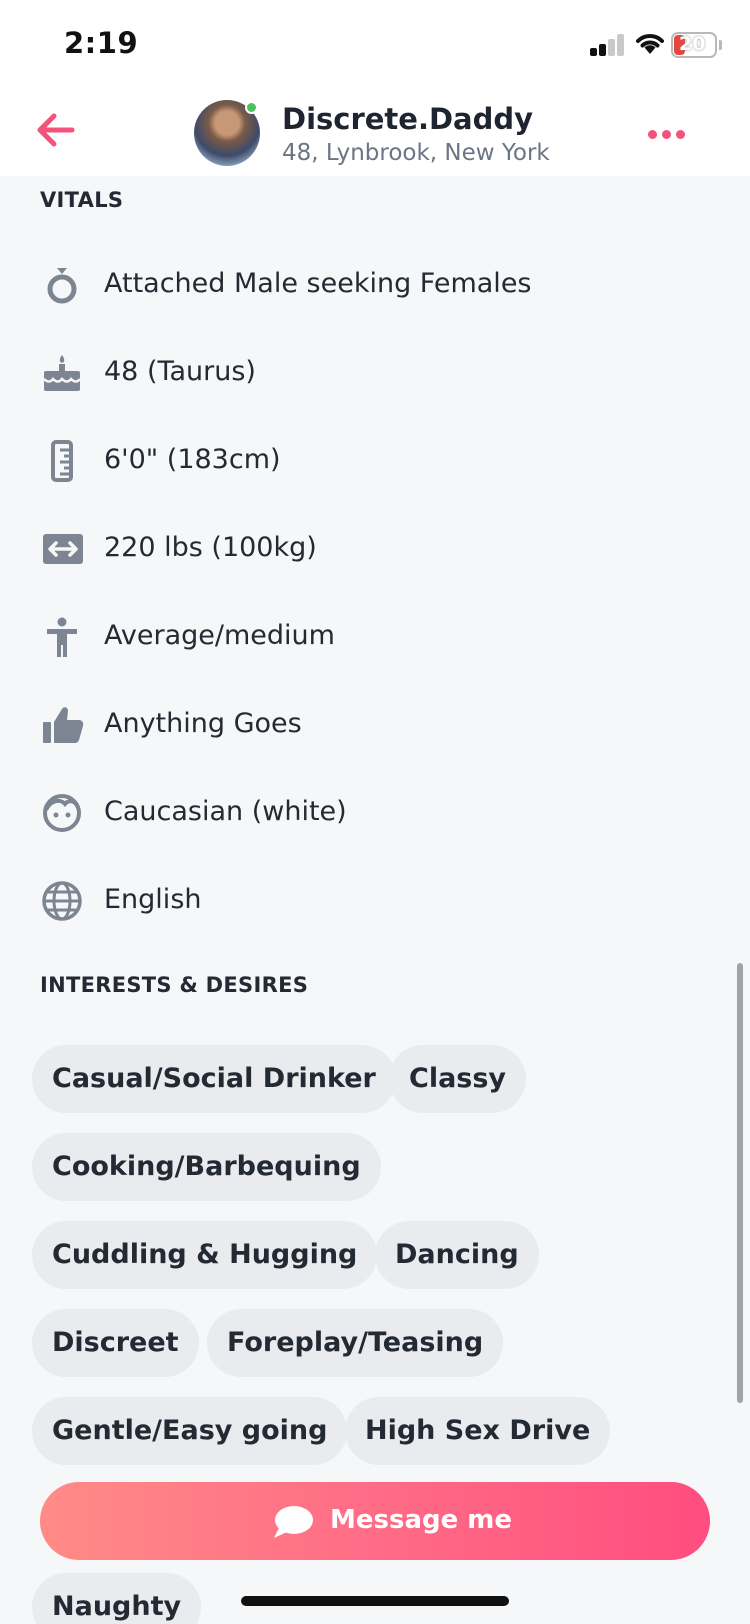 The image size is (750, 1624). Describe the element at coordinates (370, 725) in the screenshot. I see `vital-item: Anything Goes` at that location.